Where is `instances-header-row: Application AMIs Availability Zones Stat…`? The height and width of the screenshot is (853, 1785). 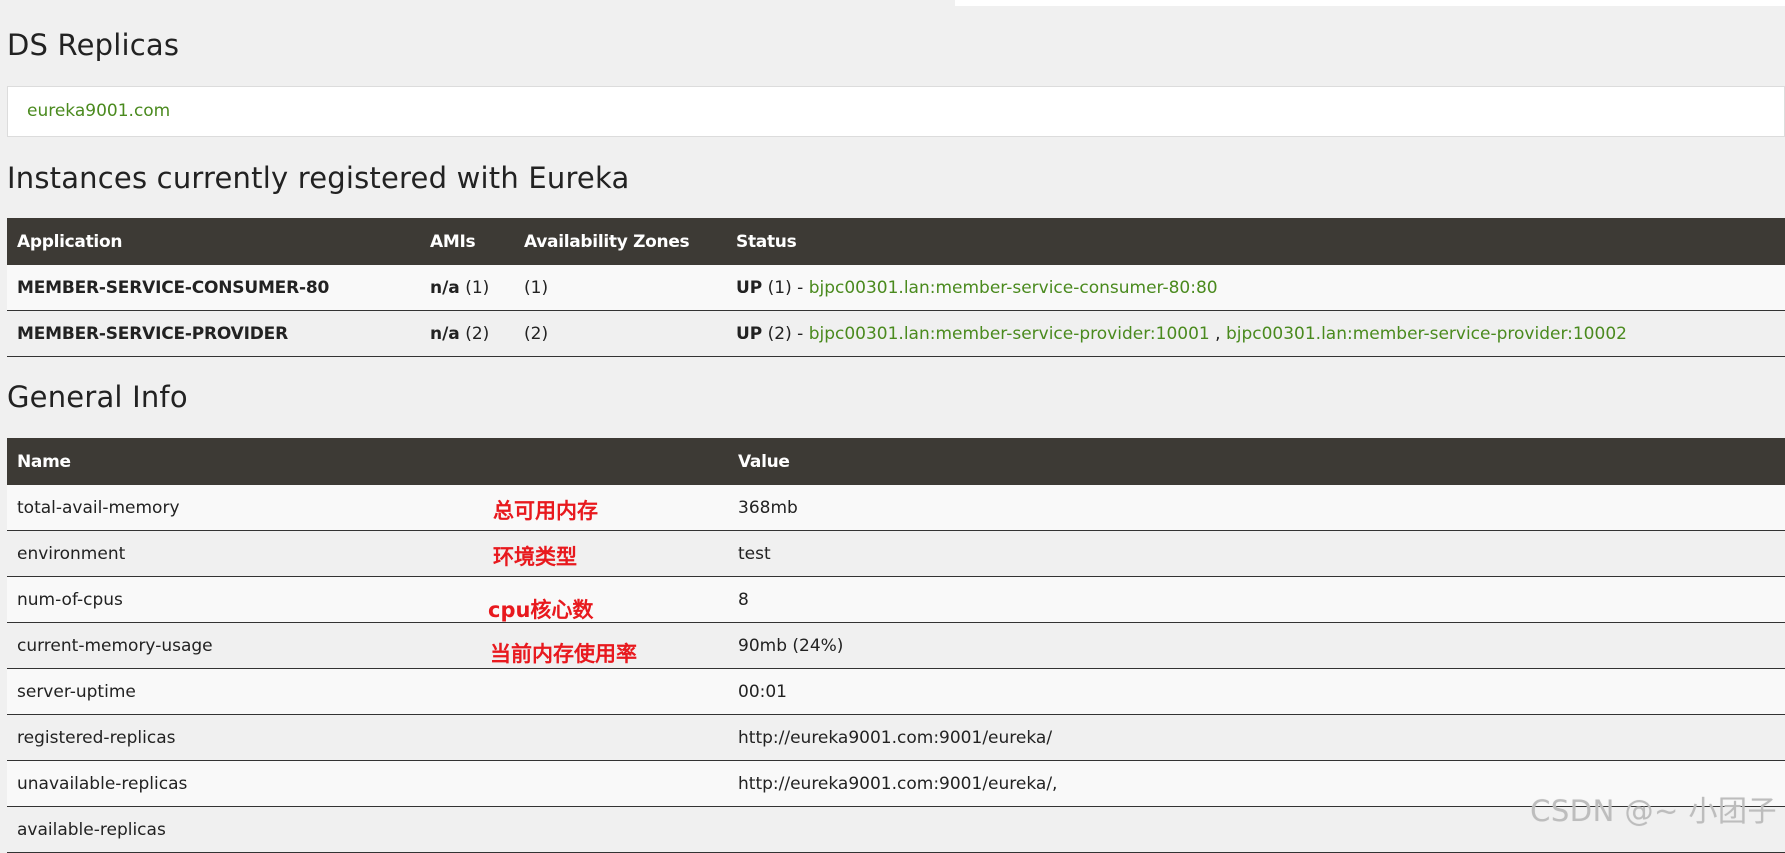
instances-header-row: Application AMIs Availability Zones Stat… is located at coordinates (896, 241).